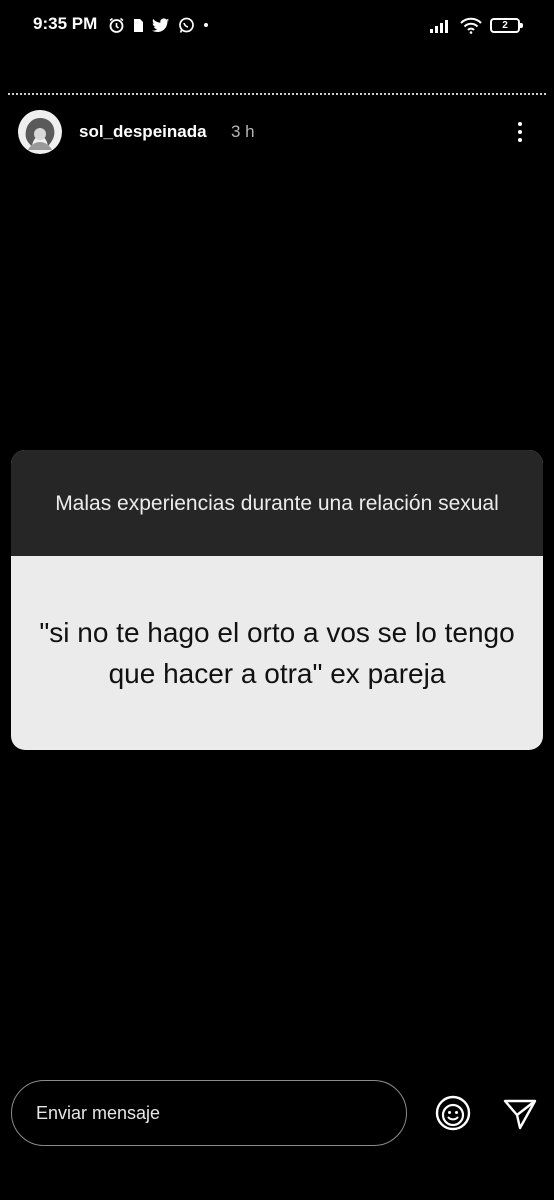 The image size is (554, 1200). I want to click on story-time-ago: 3 h, so click(243, 131).